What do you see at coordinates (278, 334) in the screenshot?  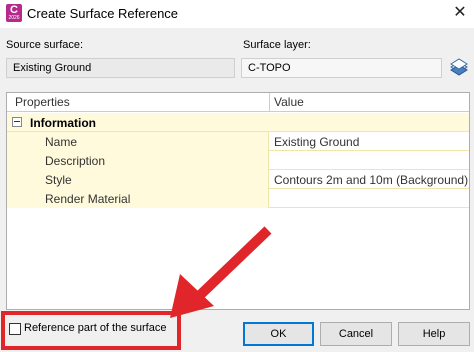 I see `ok-button: OK` at bounding box center [278, 334].